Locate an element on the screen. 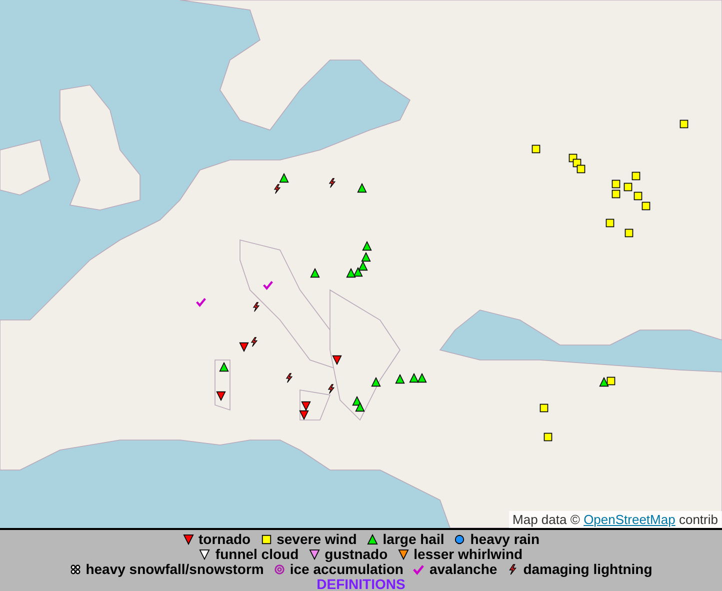 The width and height of the screenshot is (722, 591). legend-label: heavy rain is located at coordinates (505, 539).